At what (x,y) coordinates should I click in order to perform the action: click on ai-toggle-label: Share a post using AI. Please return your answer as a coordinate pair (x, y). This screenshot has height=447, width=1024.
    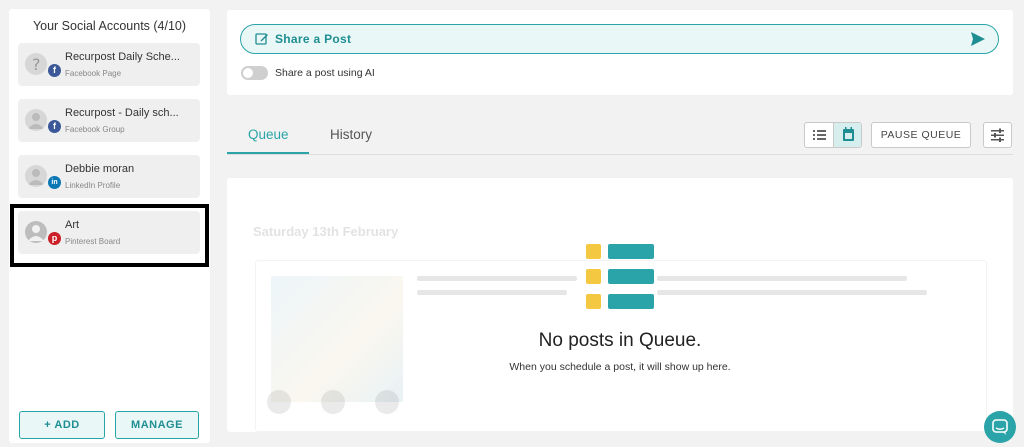
    Looking at the image, I should click on (325, 73).